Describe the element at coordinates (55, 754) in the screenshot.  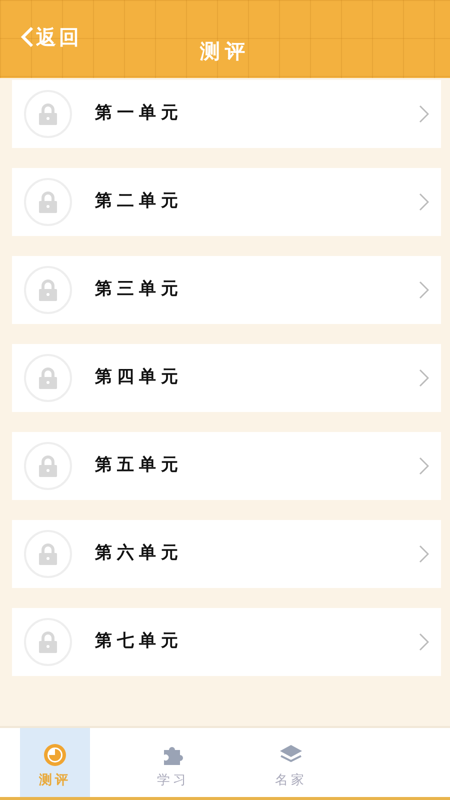
I see `clock-icon` at that location.